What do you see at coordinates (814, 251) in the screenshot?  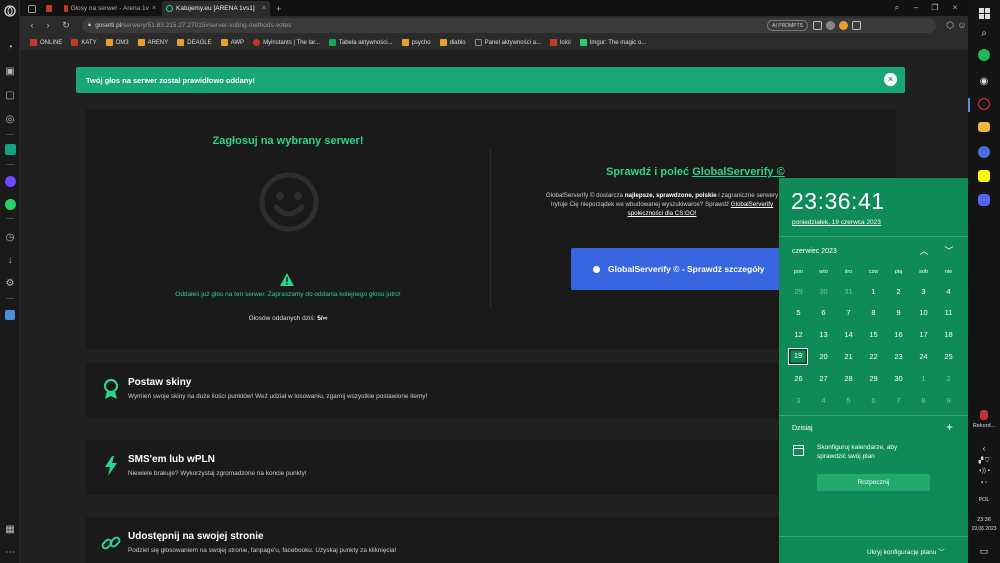 I see `month-label: czerwiec 2023` at bounding box center [814, 251].